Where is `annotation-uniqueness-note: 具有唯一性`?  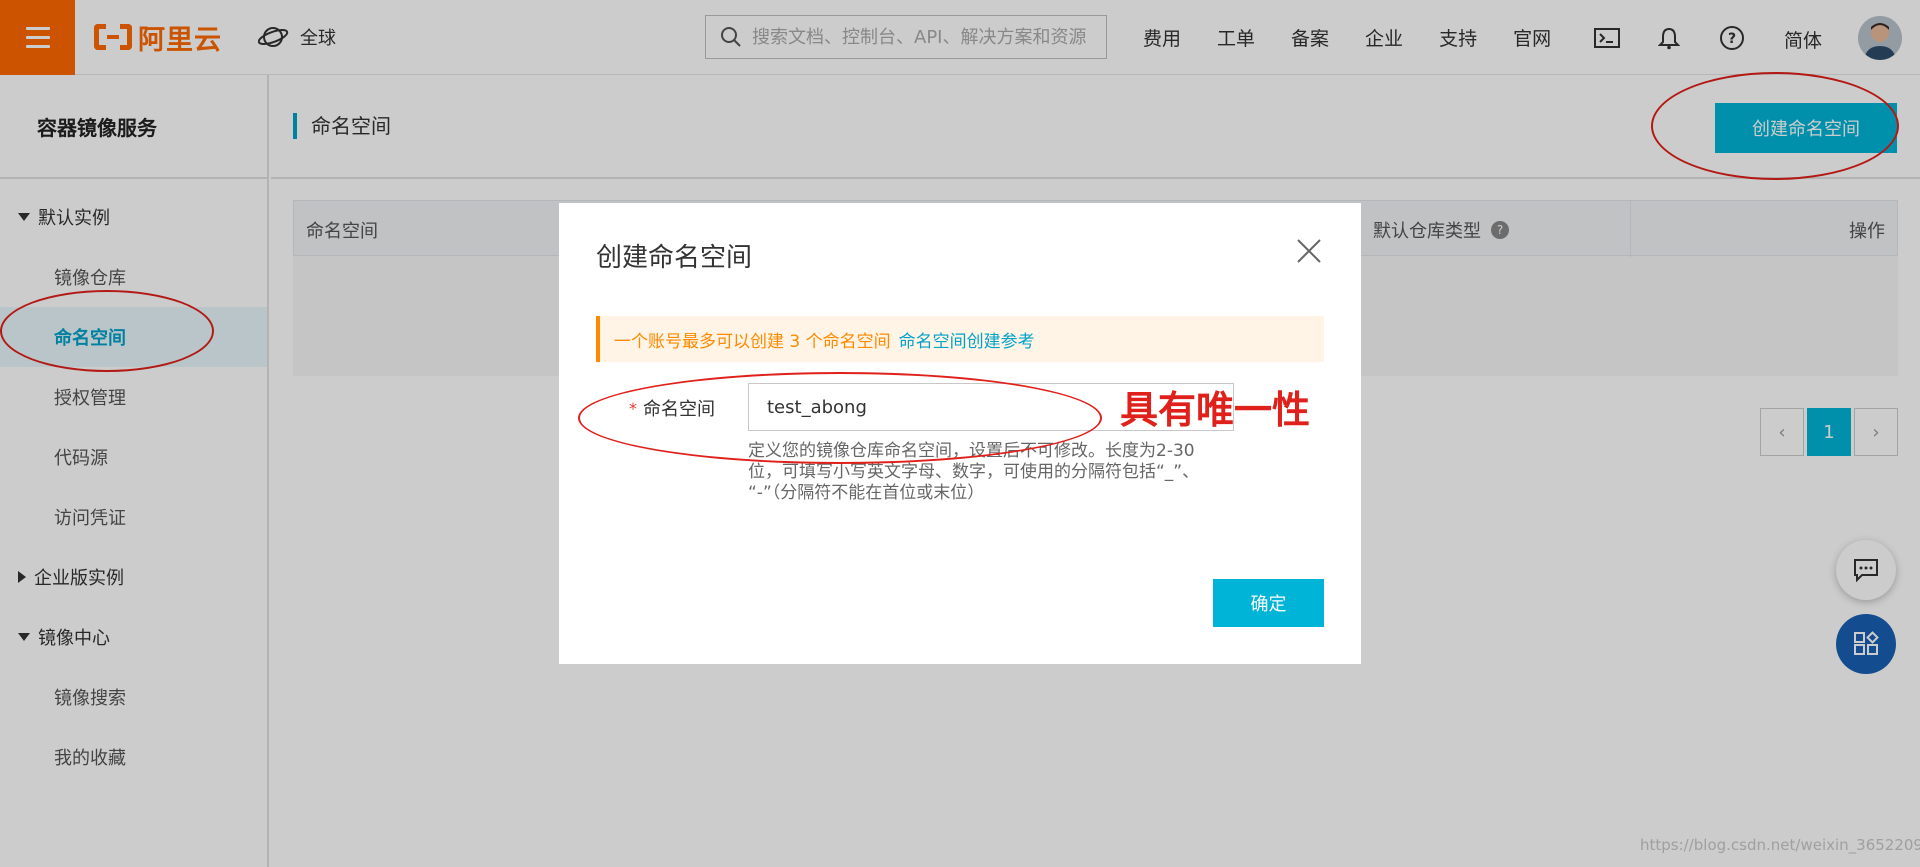 annotation-uniqueness-note: 具有唯一性 is located at coordinates (1215, 410).